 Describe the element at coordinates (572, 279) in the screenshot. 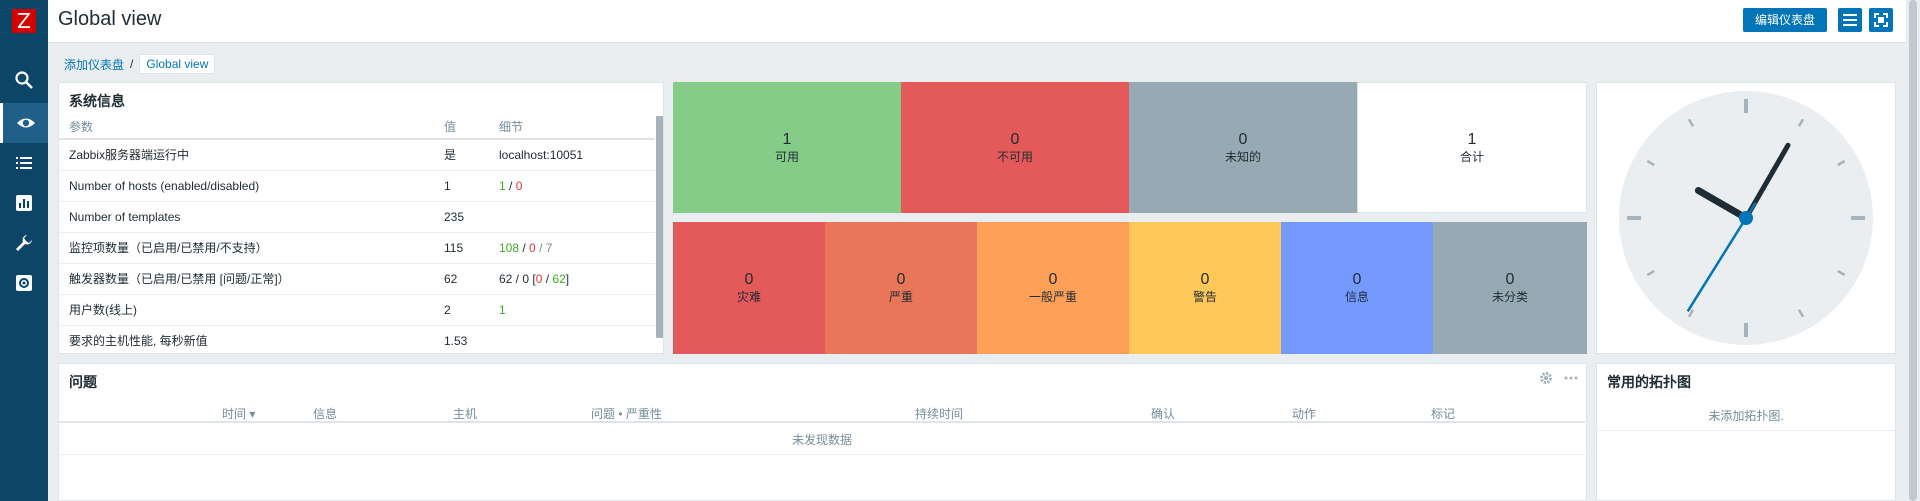

I see `detail-cell: 62 / 0 [0 / 62]` at that location.